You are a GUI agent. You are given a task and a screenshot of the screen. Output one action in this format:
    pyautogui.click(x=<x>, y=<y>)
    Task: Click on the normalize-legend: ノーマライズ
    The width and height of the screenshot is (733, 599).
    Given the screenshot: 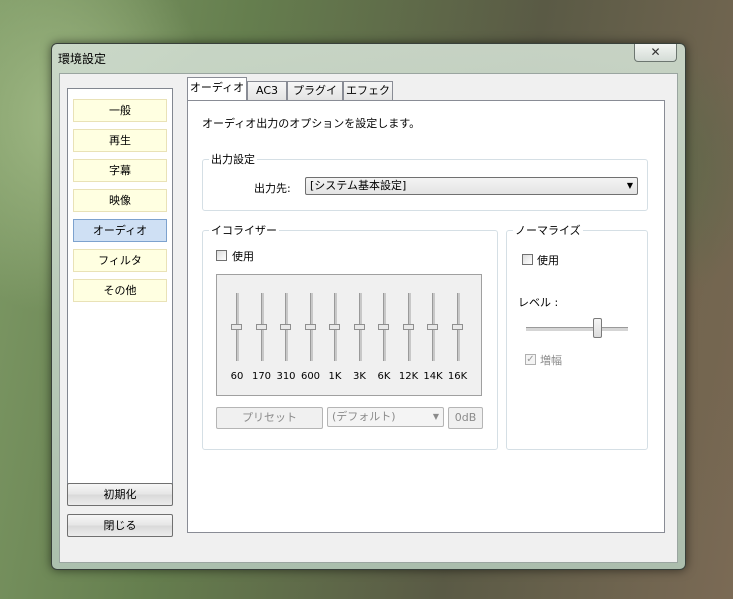 What is the action you would take?
    pyautogui.click(x=548, y=230)
    